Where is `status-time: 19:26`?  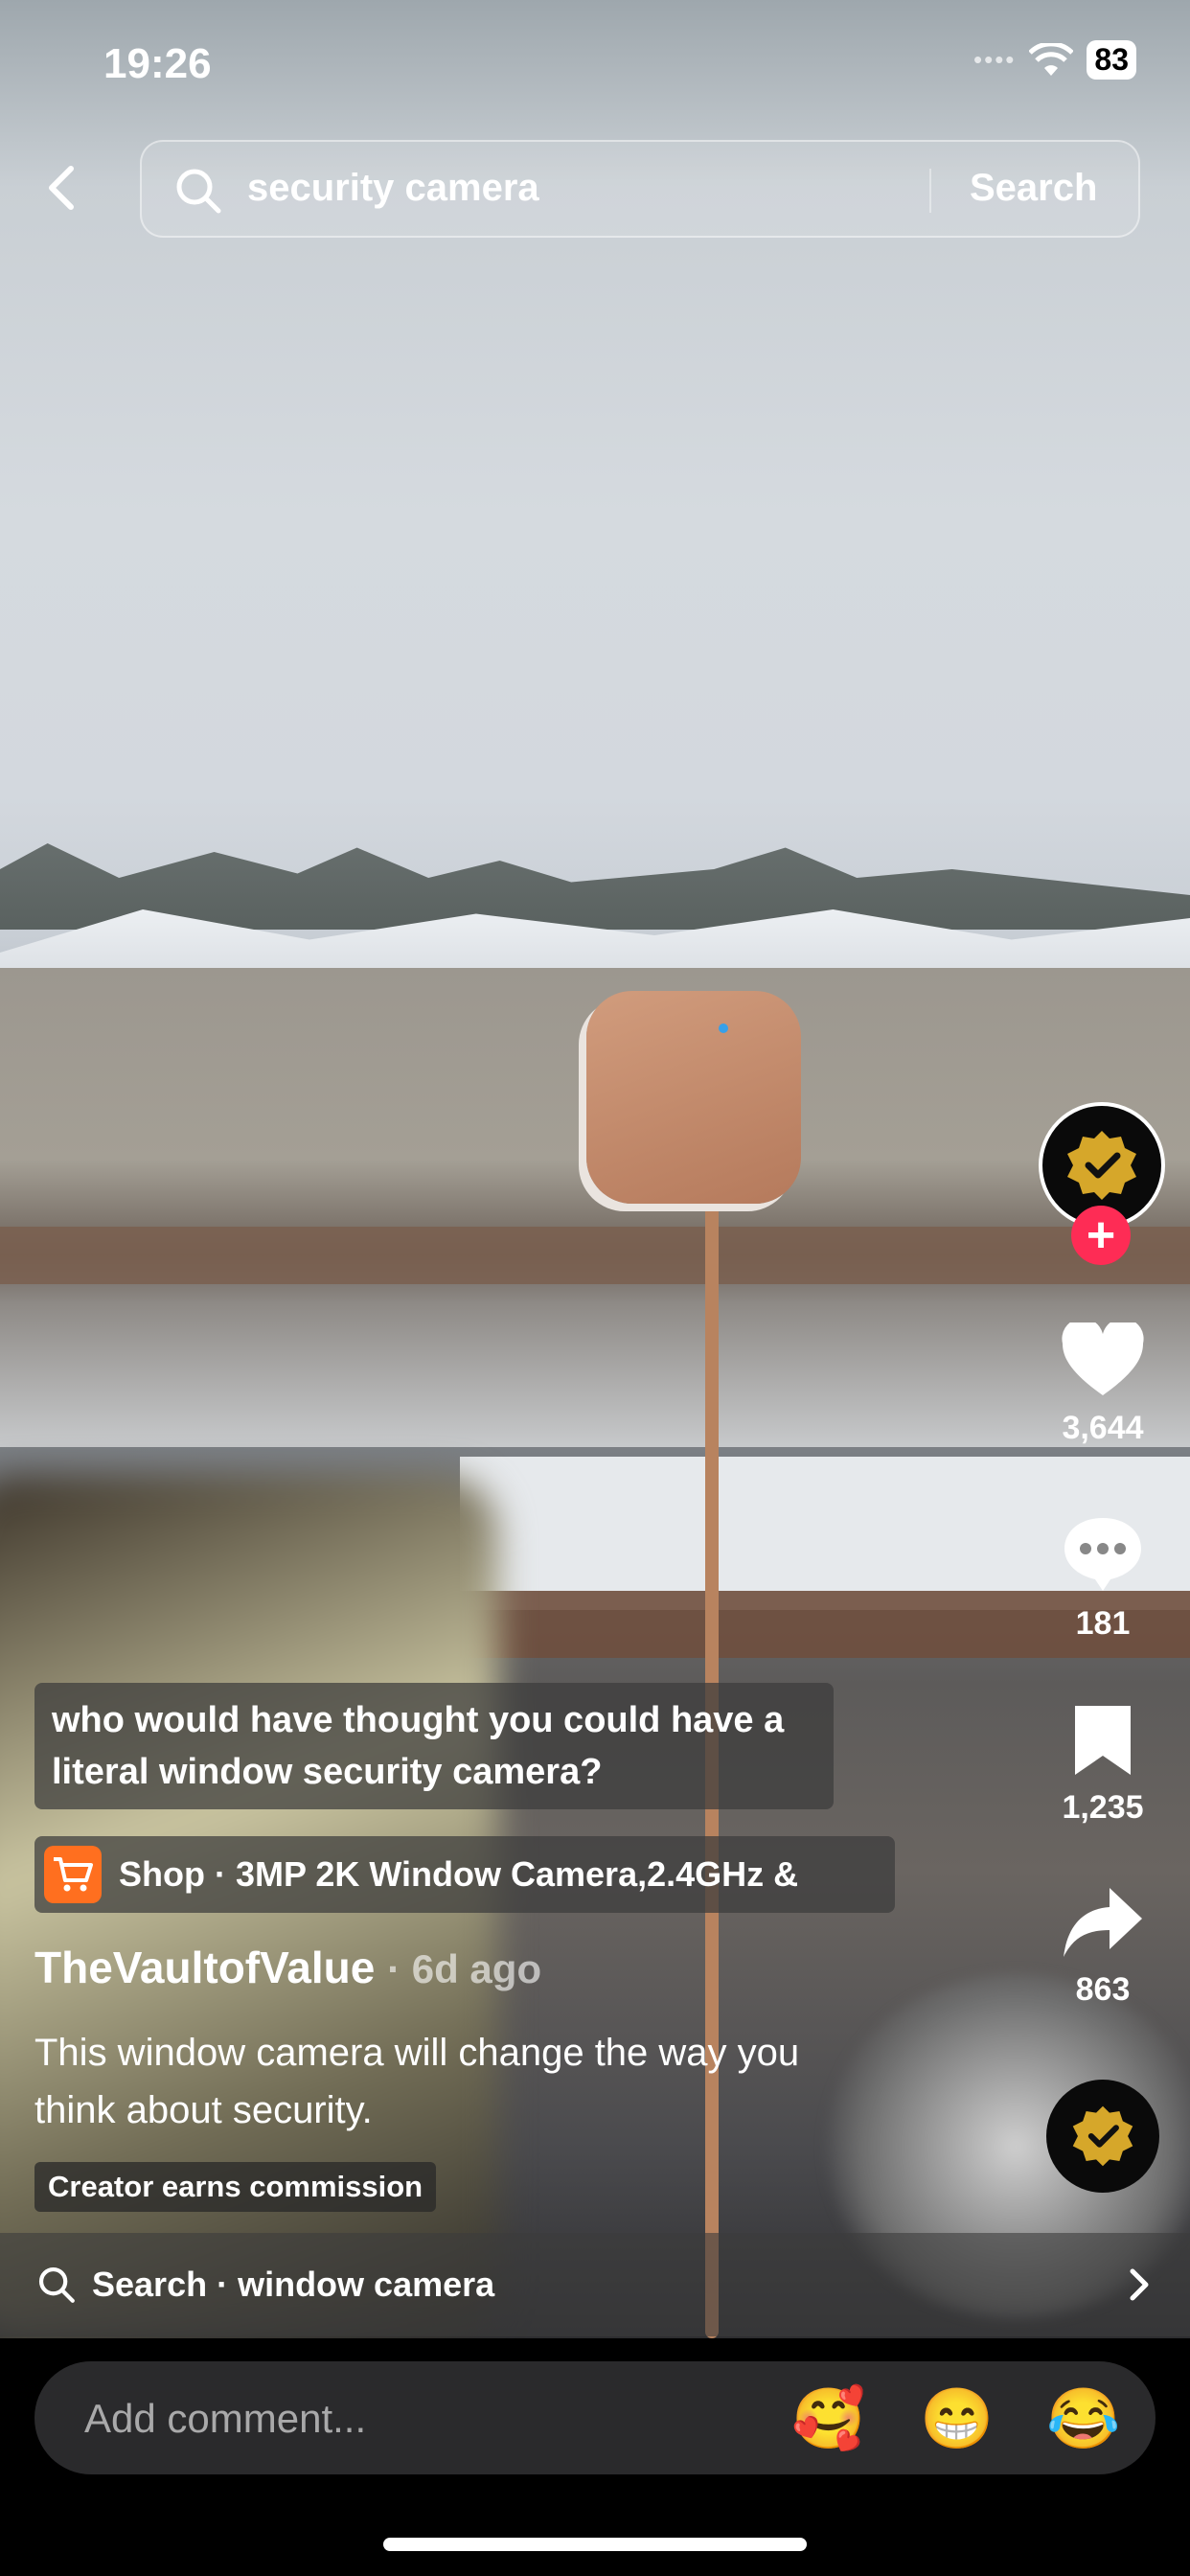
status-time: 19:26 is located at coordinates (158, 63).